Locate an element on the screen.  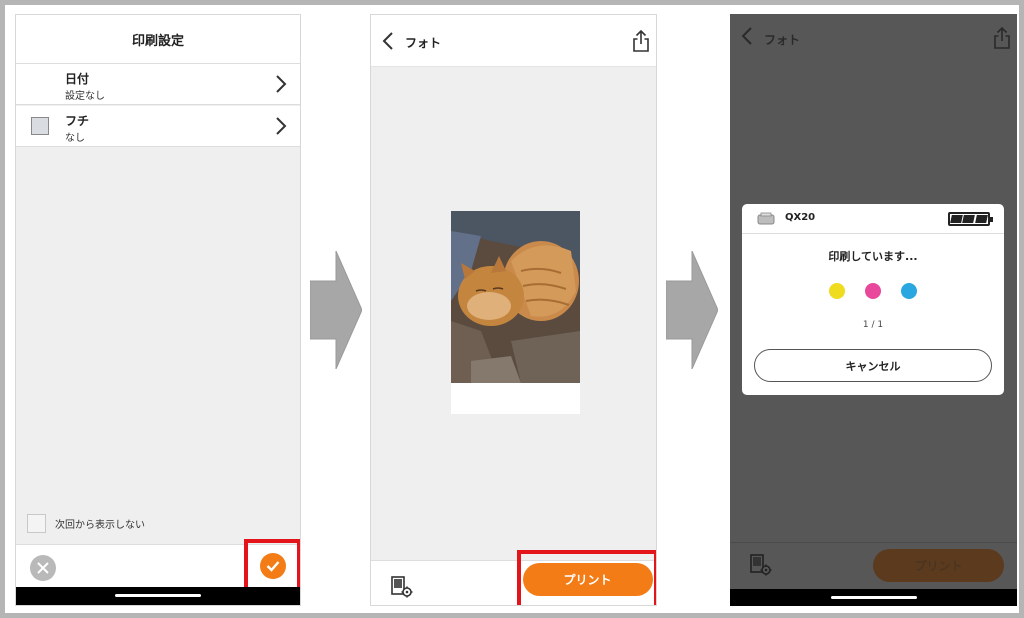
checkmark-icon is located at coordinates (272, 566).